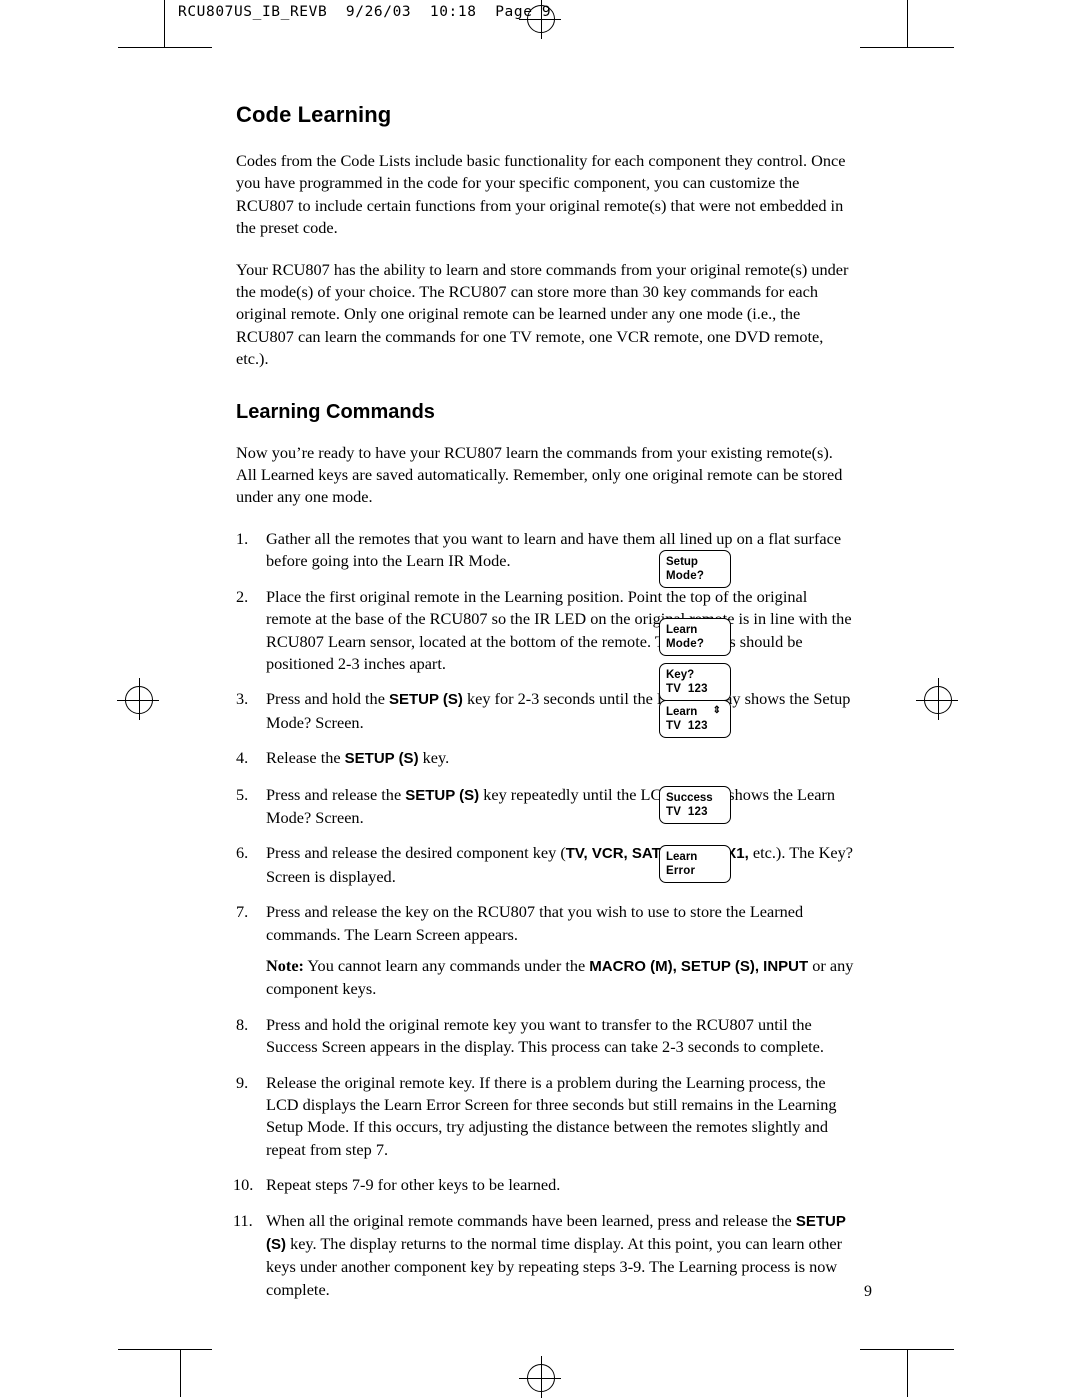 Image resolution: width=1080 pixels, height=1398 pixels. I want to click on lcd-screen-learn-error: Learn Error, so click(695, 864).